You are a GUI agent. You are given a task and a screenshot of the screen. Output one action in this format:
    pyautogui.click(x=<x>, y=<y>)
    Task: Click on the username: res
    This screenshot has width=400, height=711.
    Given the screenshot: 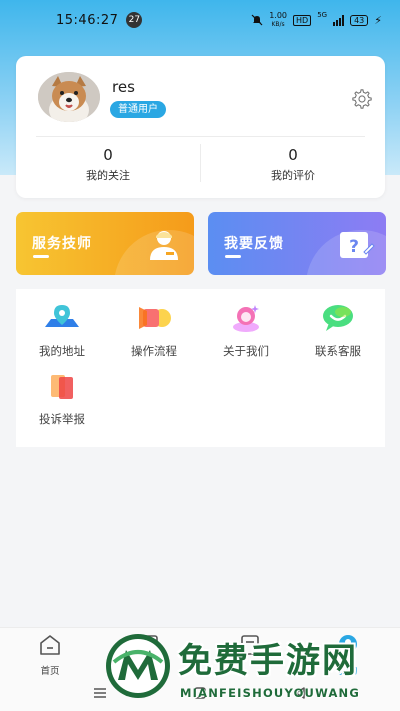 What is the action you would take?
    pyautogui.click(x=123, y=87)
    